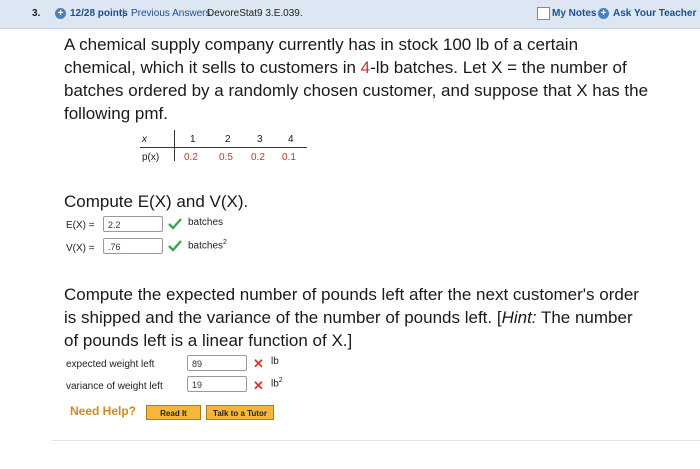 This screenshot has height=469, width=700. Describe the element at coordinates (217, 363) in the screenshot. I see `expected-weight-input: 89` at that location.